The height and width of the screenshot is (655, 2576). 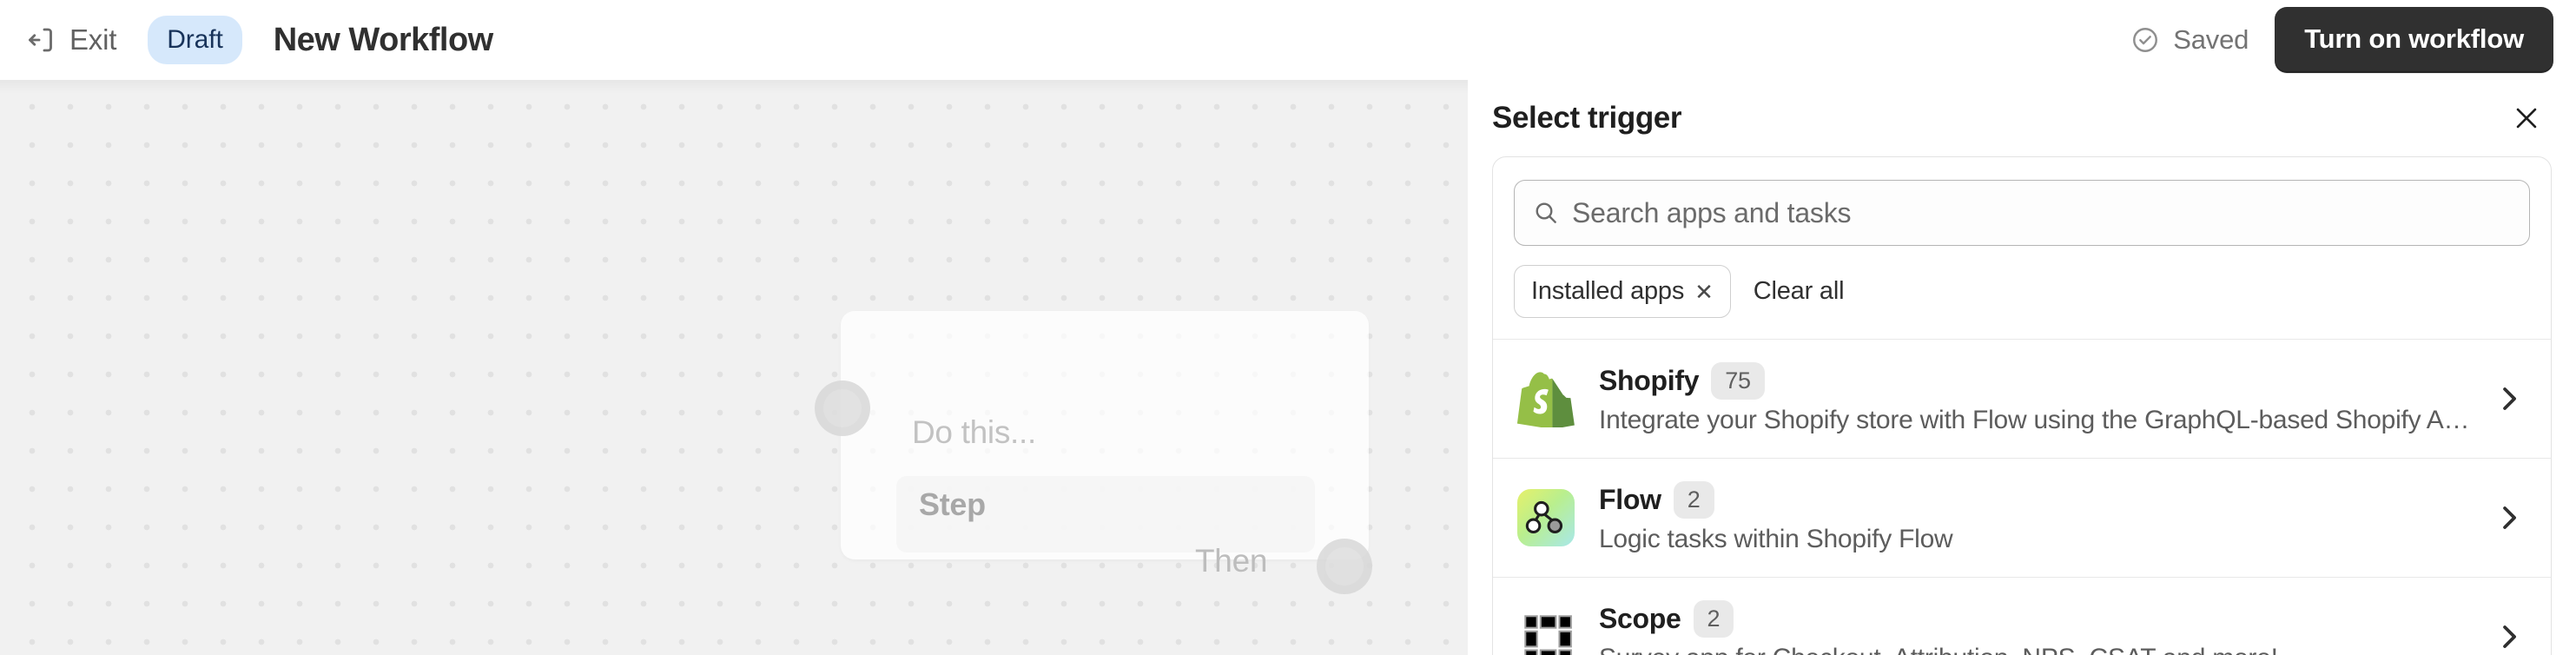 I want to click on top-bar-left-group: Exit Draft New Workflow, so click(x=246, y=40).